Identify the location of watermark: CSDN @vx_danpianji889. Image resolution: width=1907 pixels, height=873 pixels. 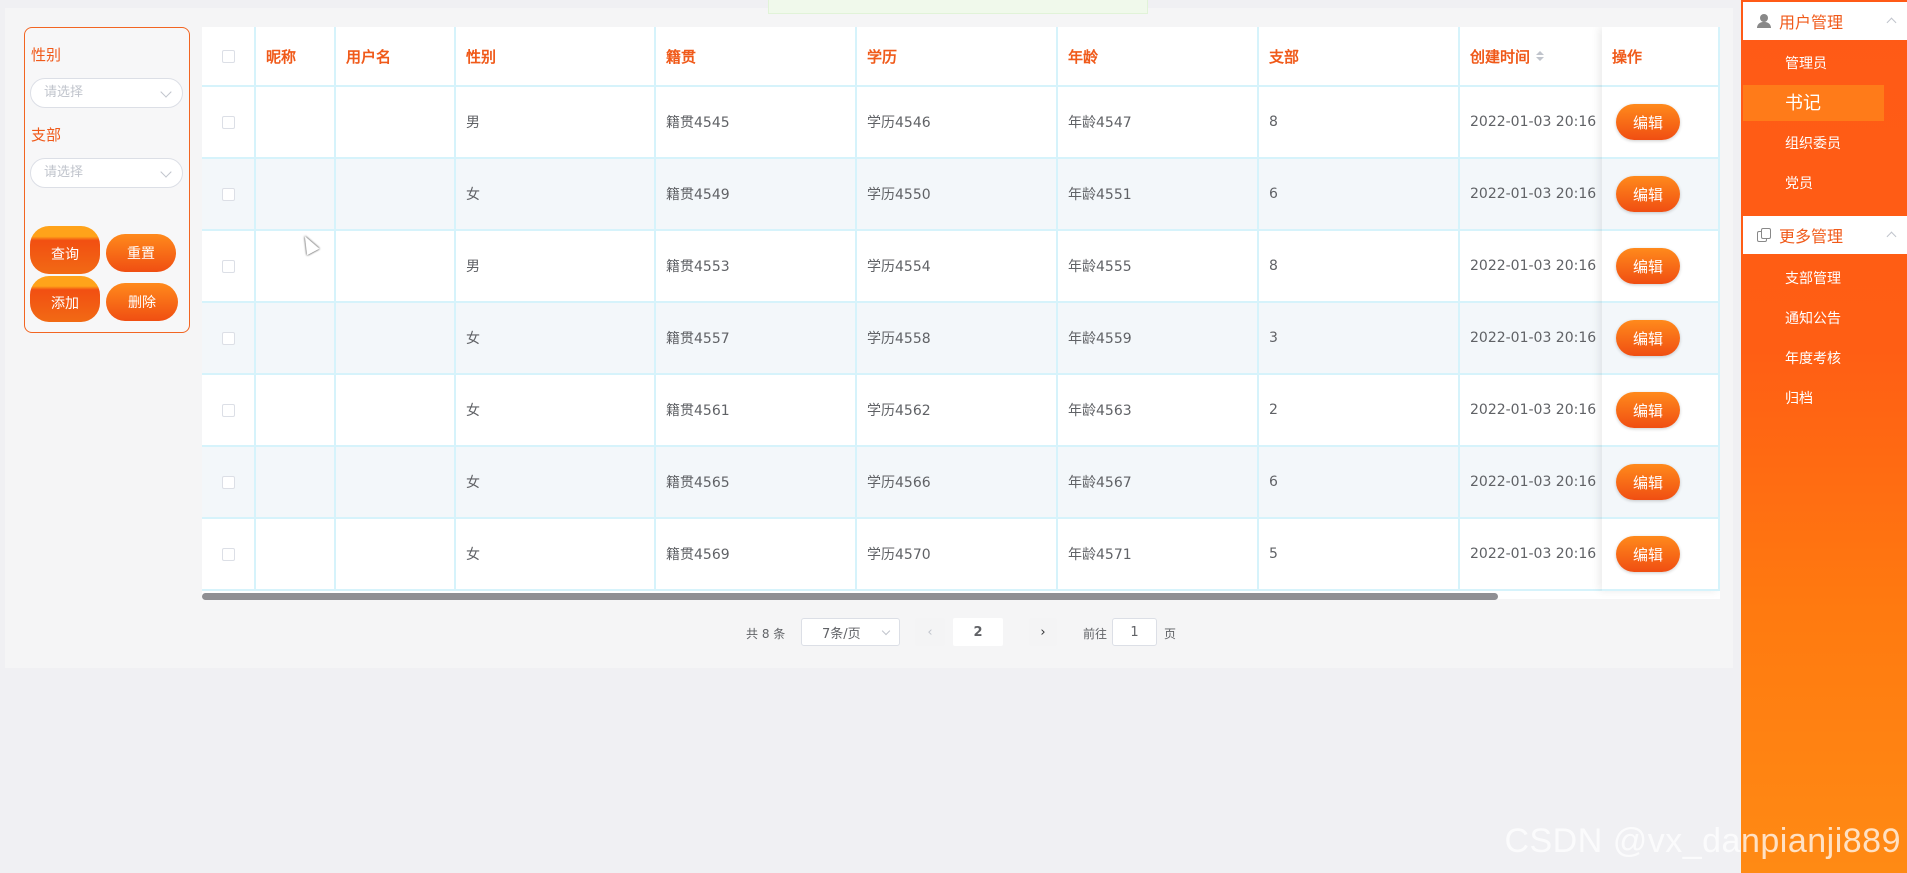
(1702, 841).